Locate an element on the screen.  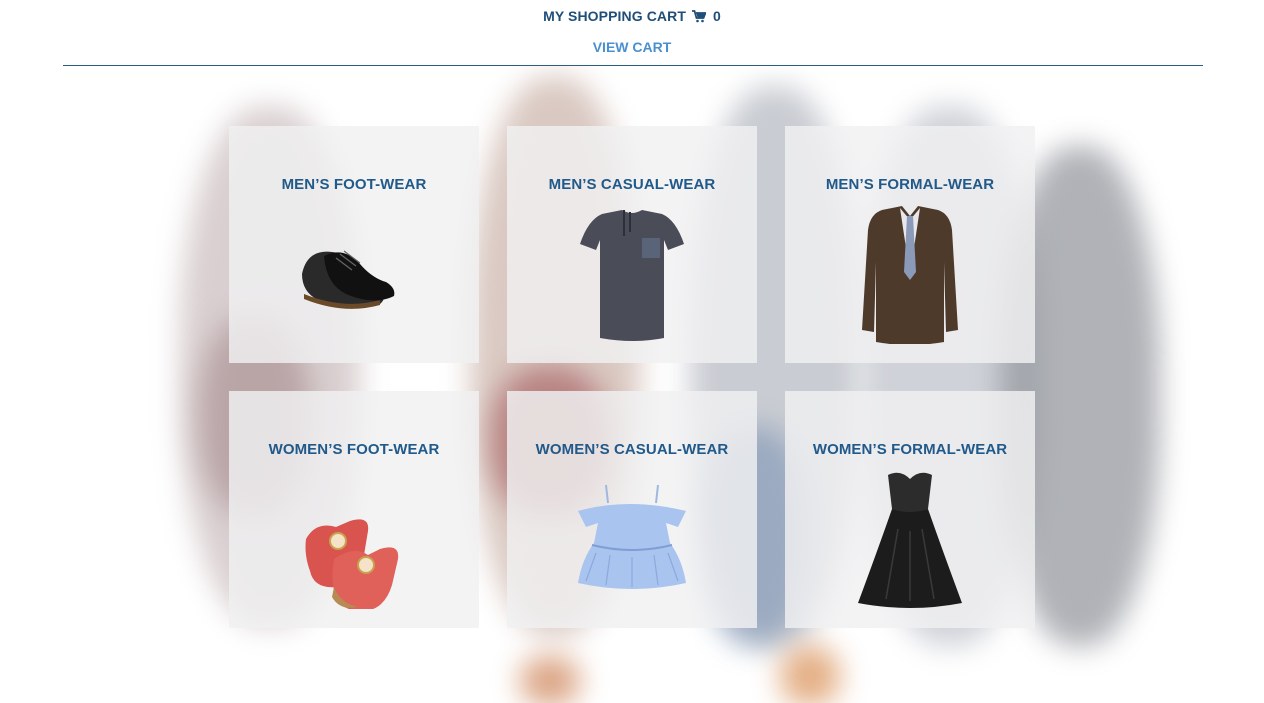
womens-shoes-image is located at coordinates (352, 564).